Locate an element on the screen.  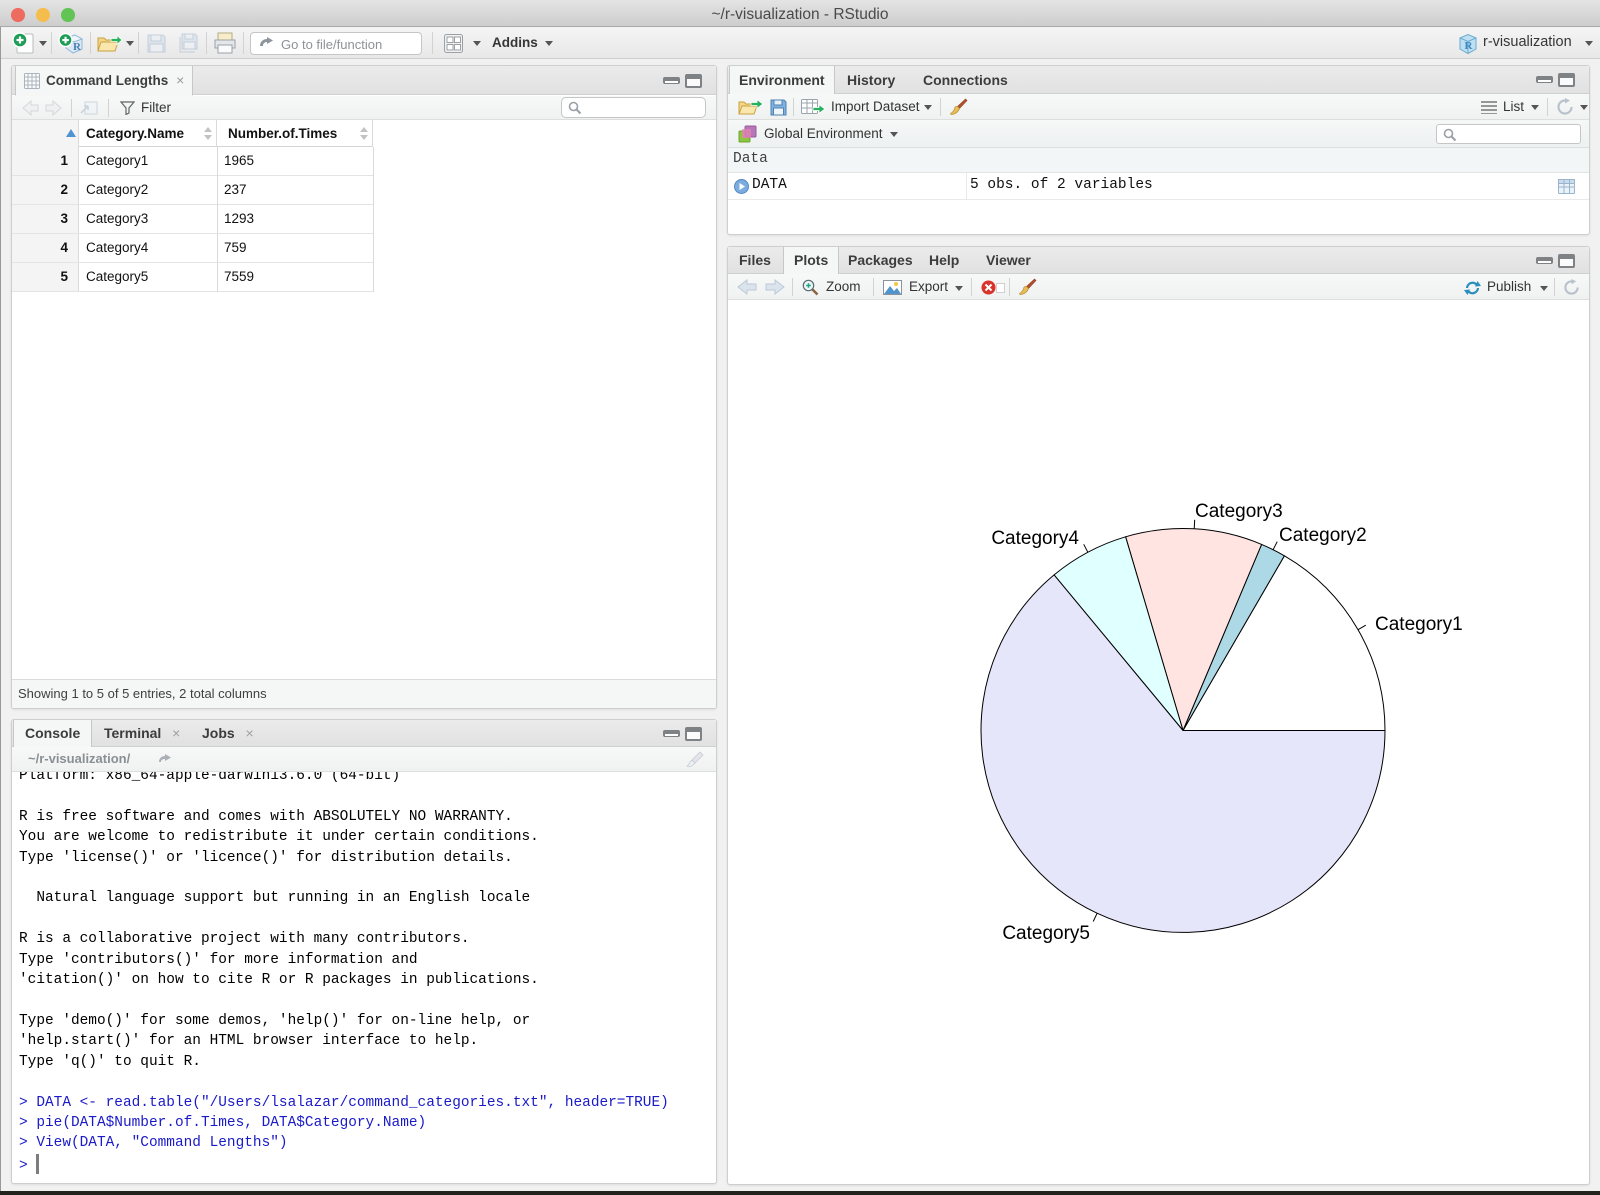
svg-text: Category5 is located at coordinates (1046, 933).